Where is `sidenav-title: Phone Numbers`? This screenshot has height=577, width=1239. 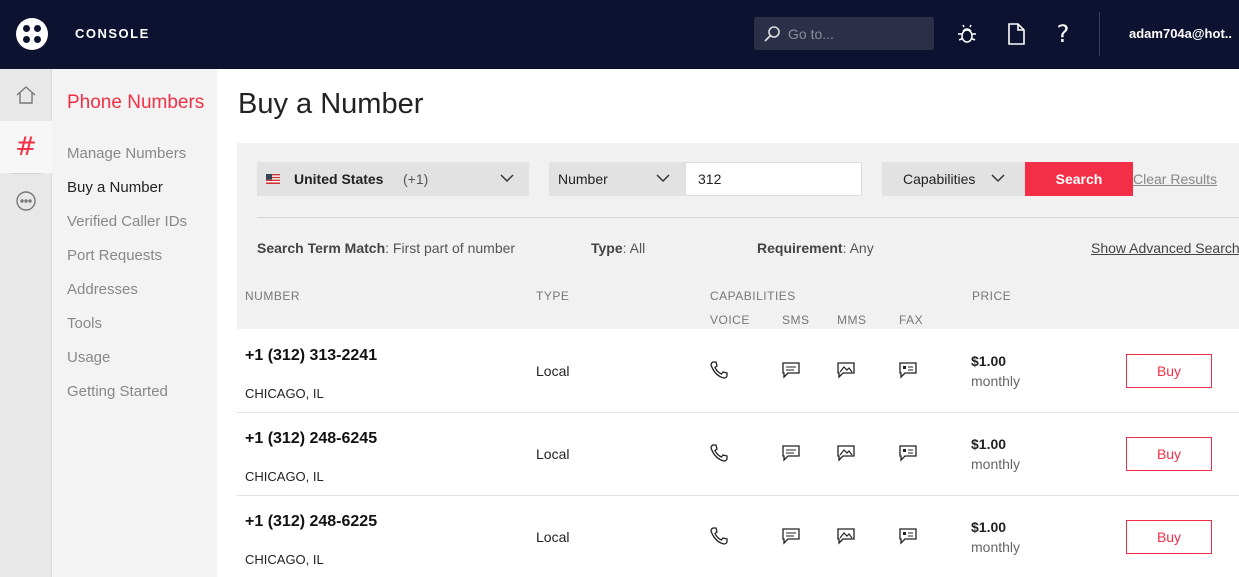
sidenav-title: Phone Numbers is located at coordinates (135, 103).